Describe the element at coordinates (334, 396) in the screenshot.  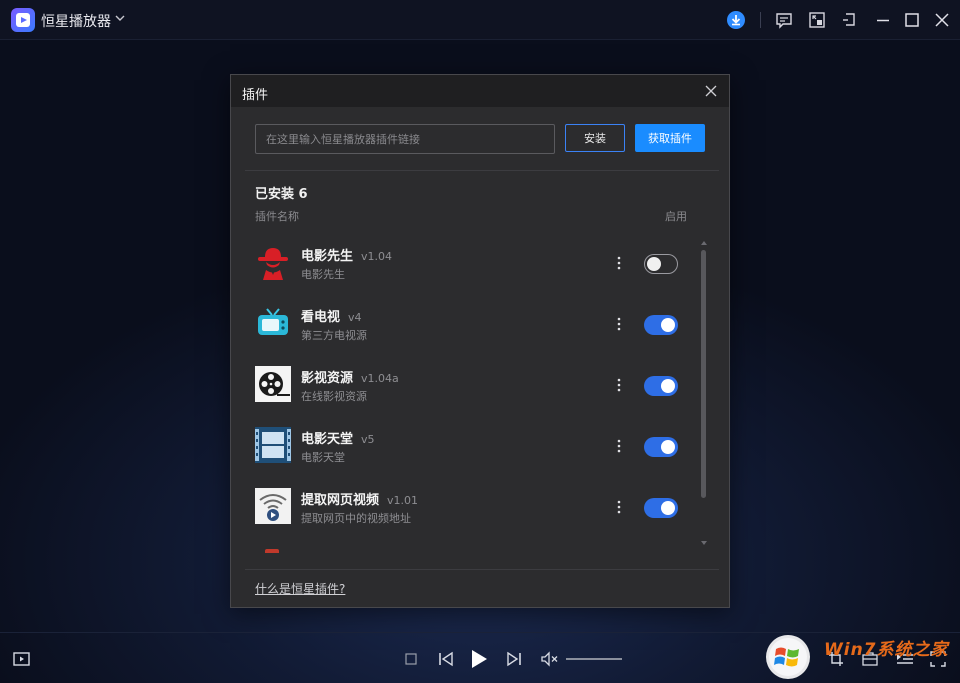
I see `plugin-description: 在线影视资源` at that location.